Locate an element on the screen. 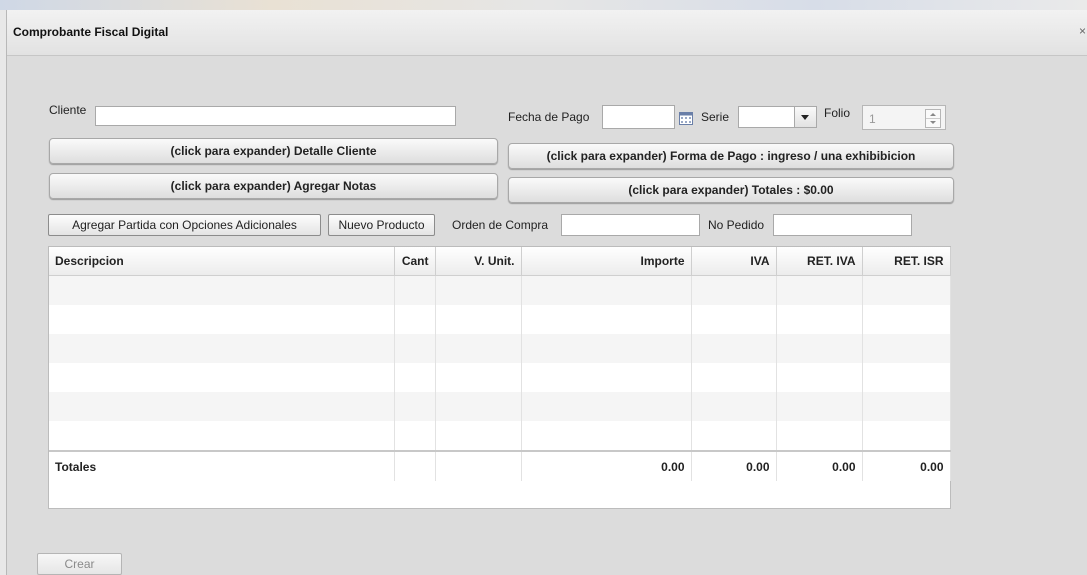 The width and height of the screenshot is (1087, 575). serie-select is located at coordinates (777, 117).